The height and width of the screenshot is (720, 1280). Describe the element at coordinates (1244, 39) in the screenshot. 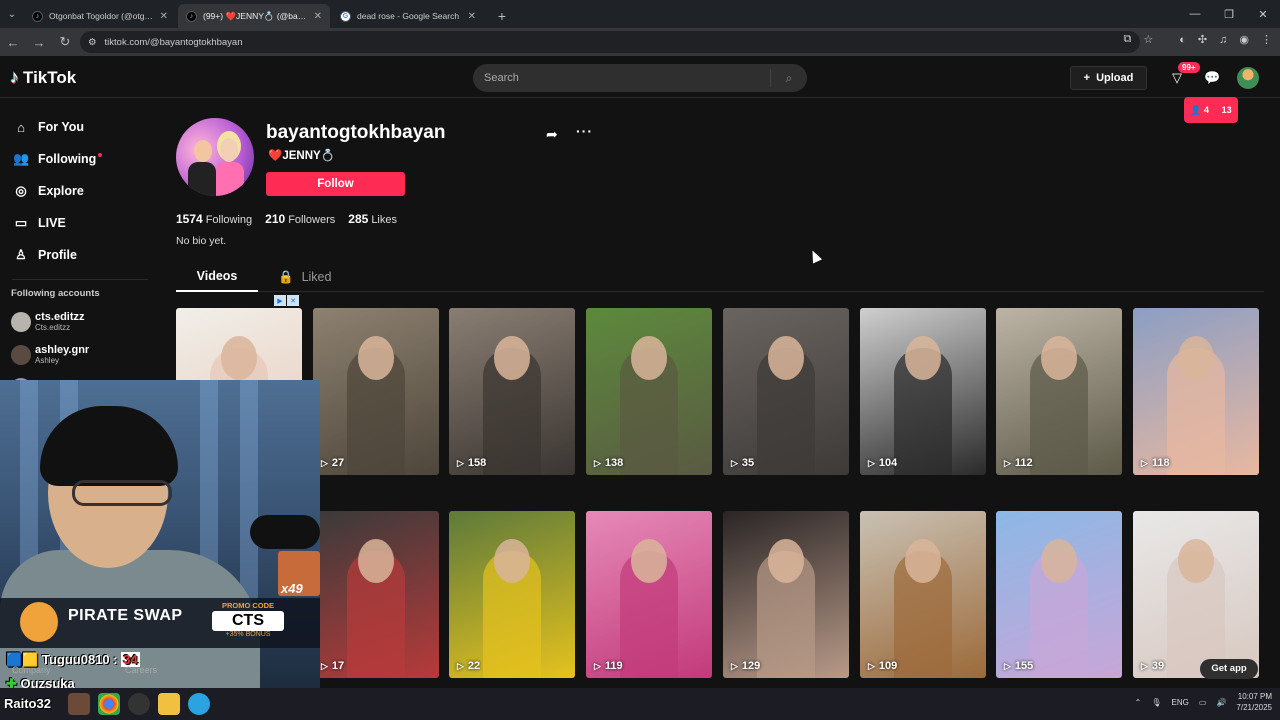

I see `profile-avatar-icon: ◉` at that location.